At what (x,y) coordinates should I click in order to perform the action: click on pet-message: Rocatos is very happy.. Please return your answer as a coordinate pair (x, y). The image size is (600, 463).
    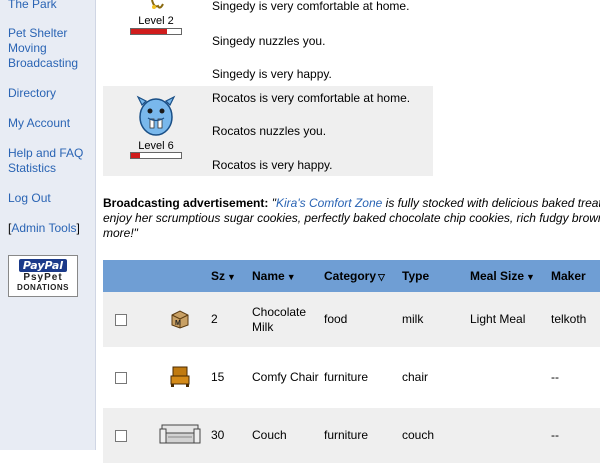
    Looking at the image, I should click on (272, 165).